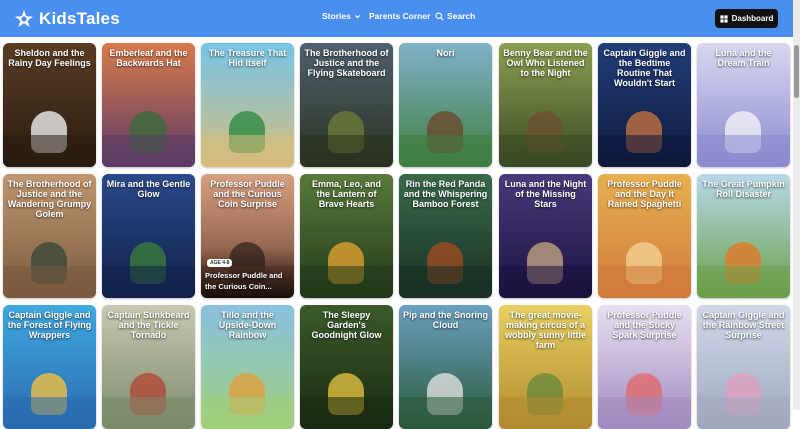 This screenshot has width=800, height=429. I want to click on brand-name: KidsTales, so click(79, 18).